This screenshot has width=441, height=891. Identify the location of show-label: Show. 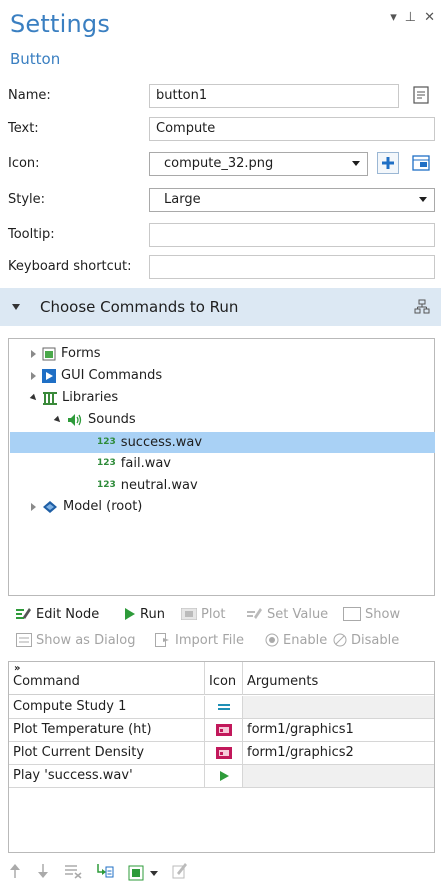
(383, 614).